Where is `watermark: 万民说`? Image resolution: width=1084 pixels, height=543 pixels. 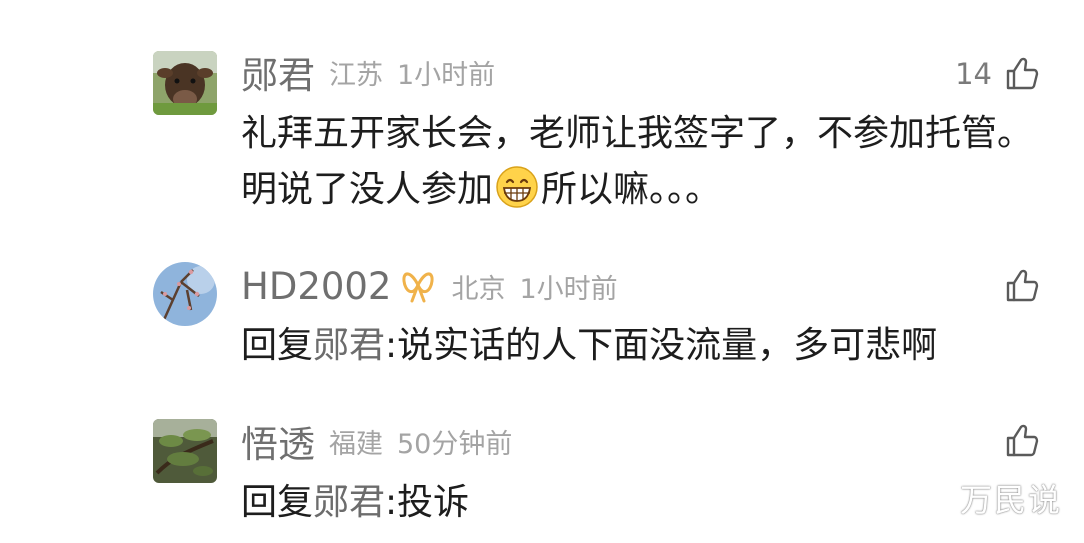
watermark: 万民说 is located at coordinates (1010, 500).